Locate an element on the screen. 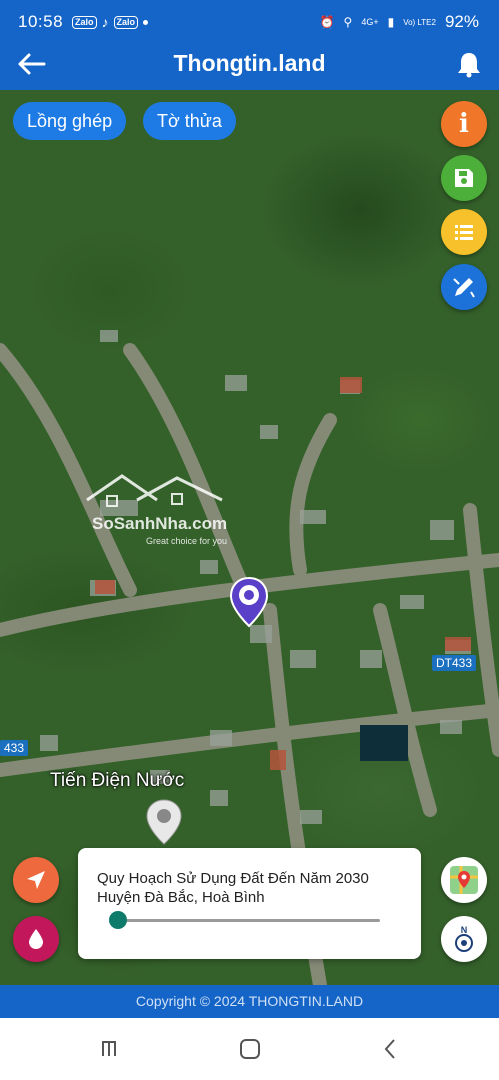 The image size is (499, 1080). map-layers-button is located at coordinates (464, 880).